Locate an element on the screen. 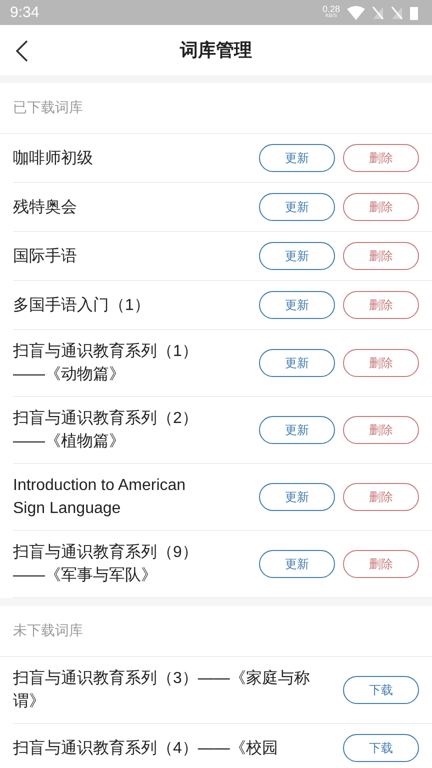 This screenshot has height=768, width=432. section-title: 未下载词库 is located at coordinates (216, 631).